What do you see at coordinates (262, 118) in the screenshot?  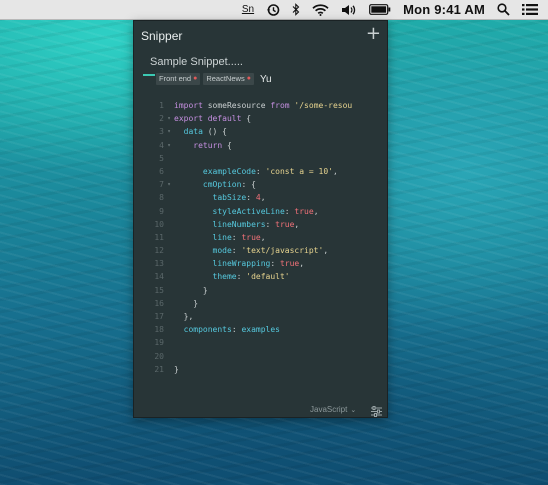 I see `code-line: 2 ▾ export default {` at bounding box center [262, 118].